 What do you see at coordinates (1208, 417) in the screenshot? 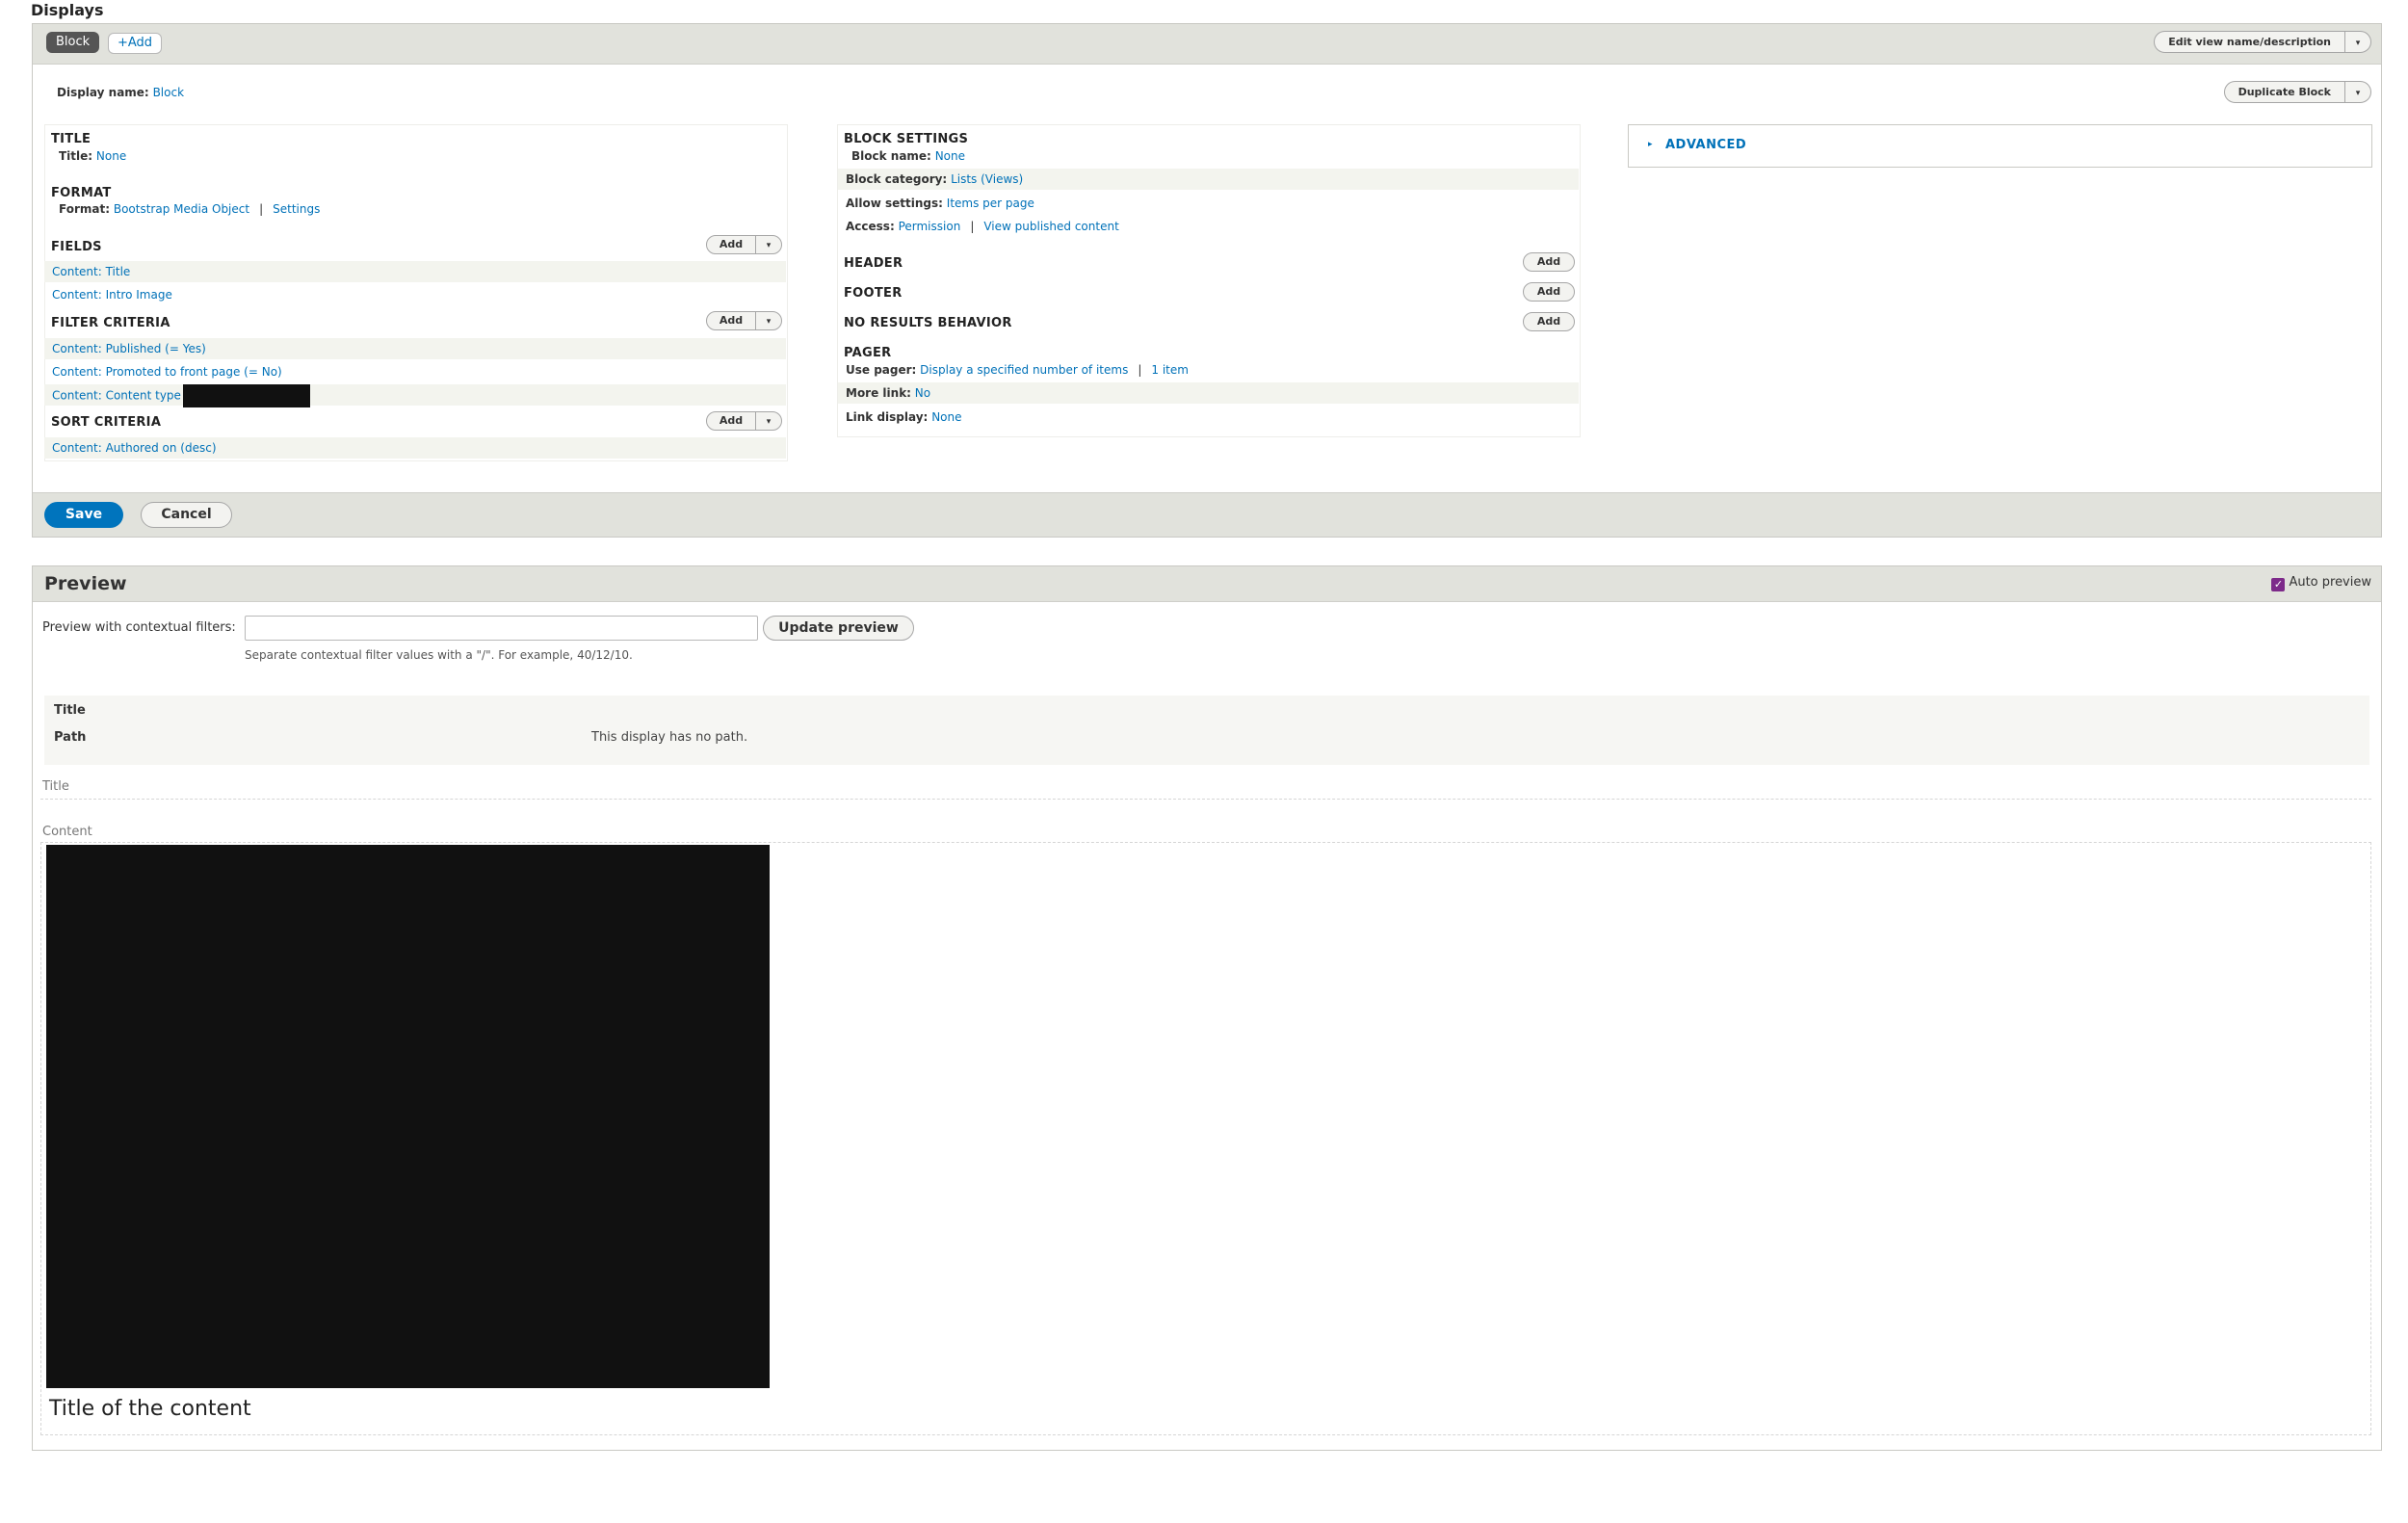
I see `link-display-row: Link display: None` at bounding box center [1208, 417].